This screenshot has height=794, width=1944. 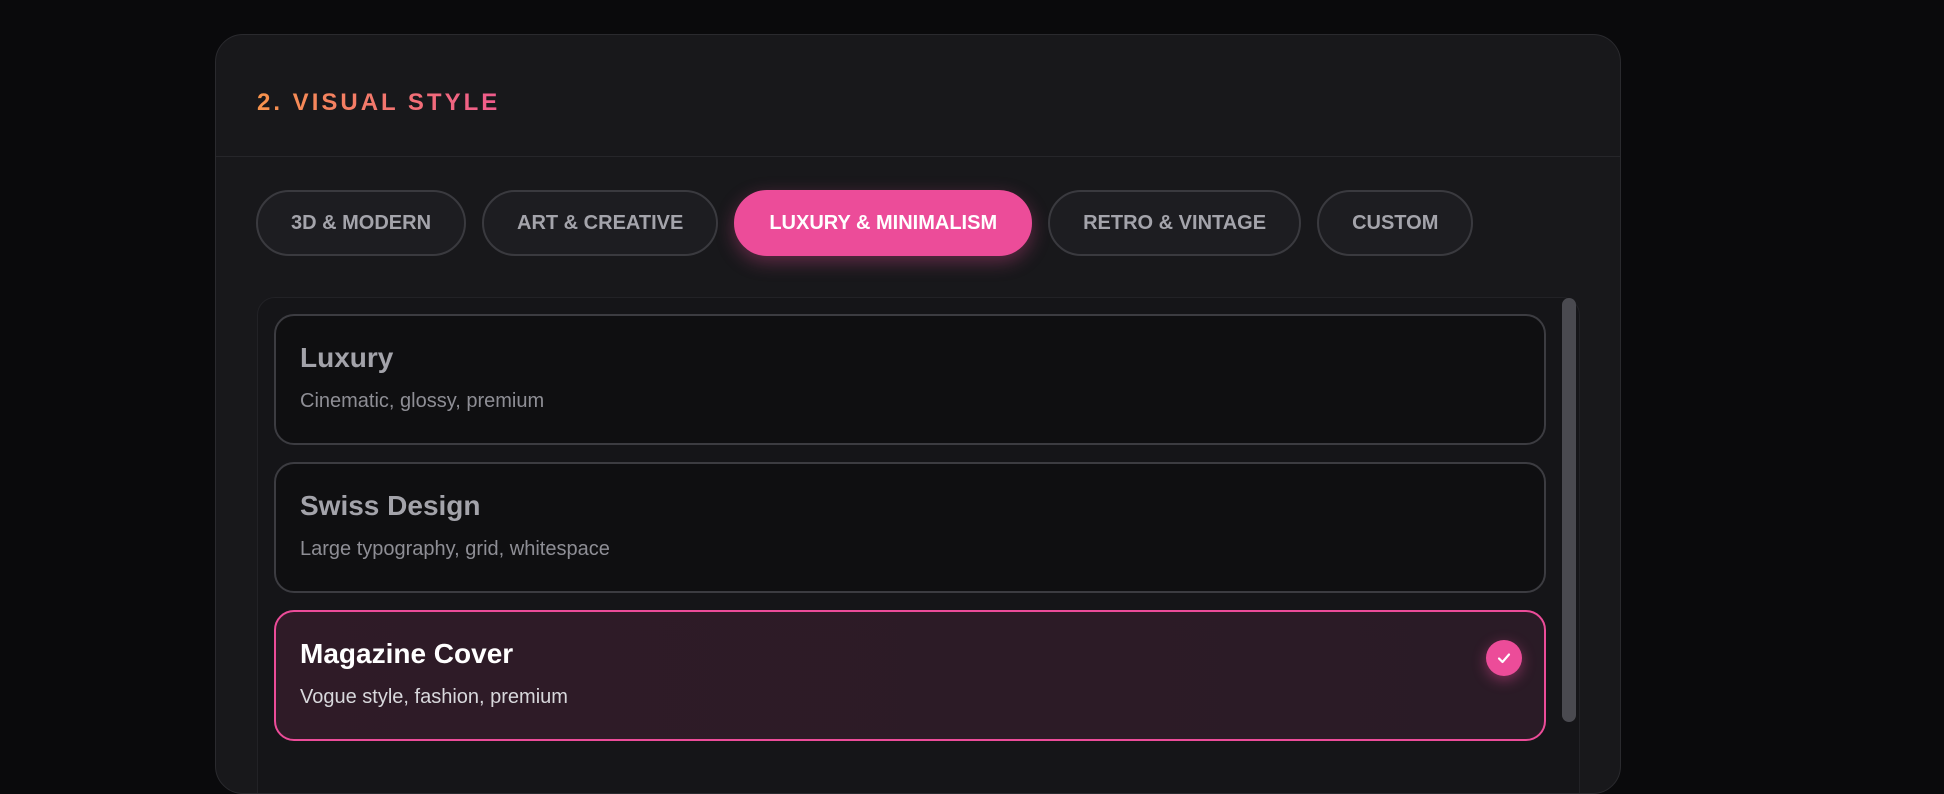 What do you see at coordinates (347, 357) in the screenshot?
I see `option-title: Luxury` at bounding box center [347, 357].